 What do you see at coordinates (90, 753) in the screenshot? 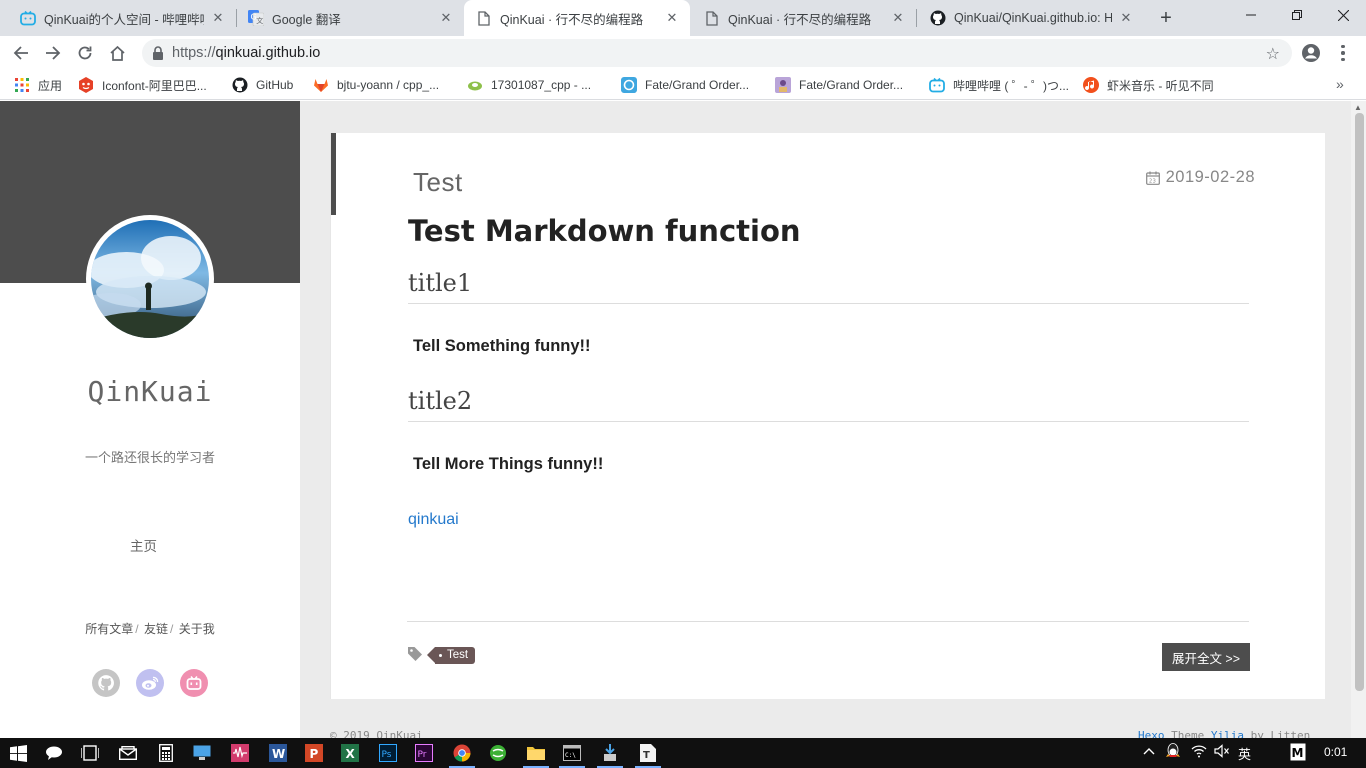
I see `task-view-icon` at bounding box center [90, 753].